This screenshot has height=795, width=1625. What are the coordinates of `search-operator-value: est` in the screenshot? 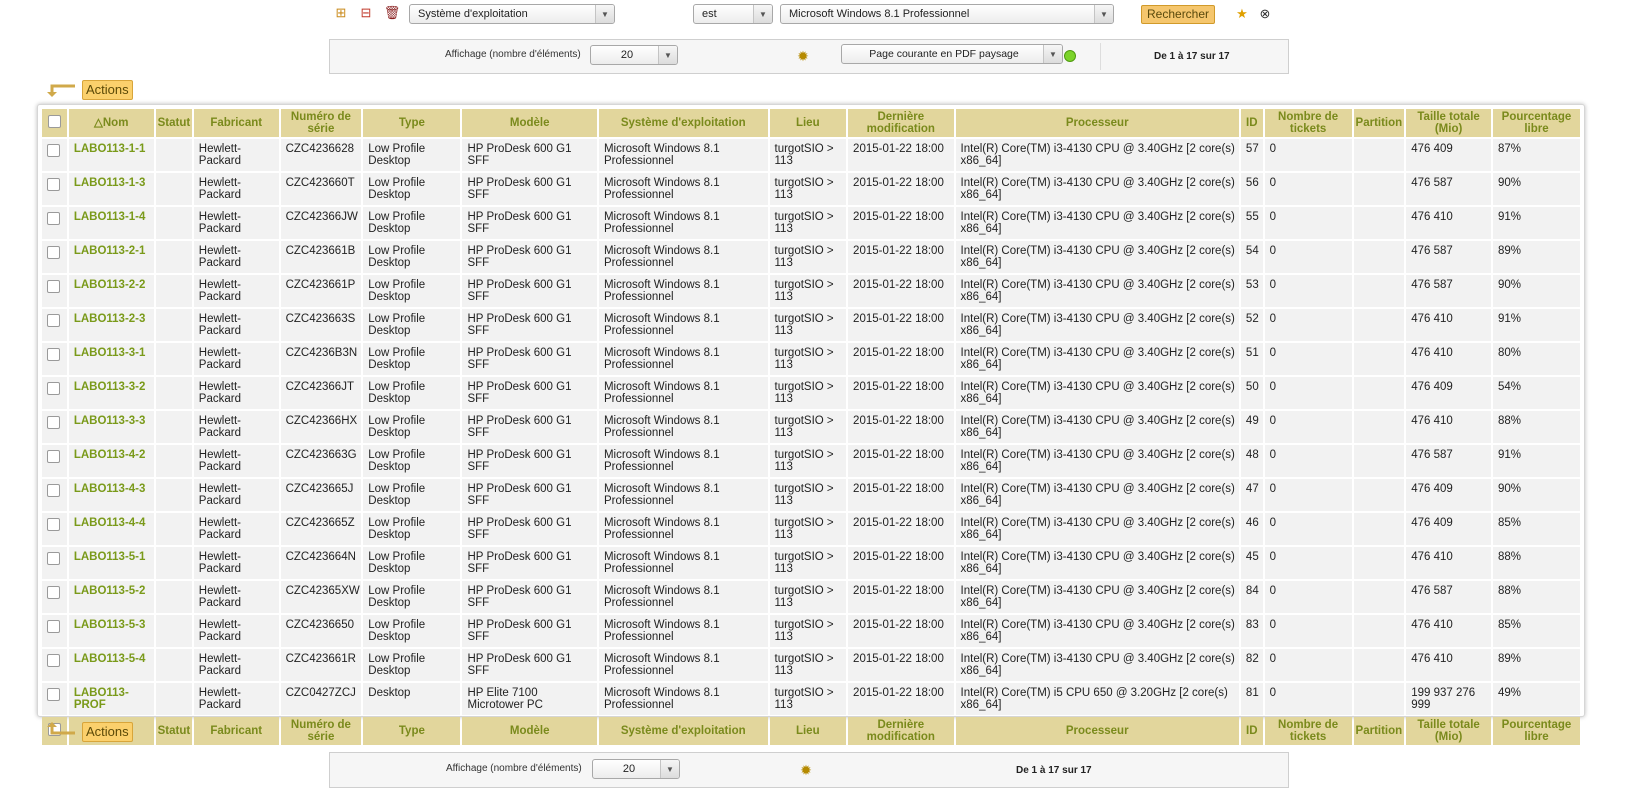 It's located at (709, 14).